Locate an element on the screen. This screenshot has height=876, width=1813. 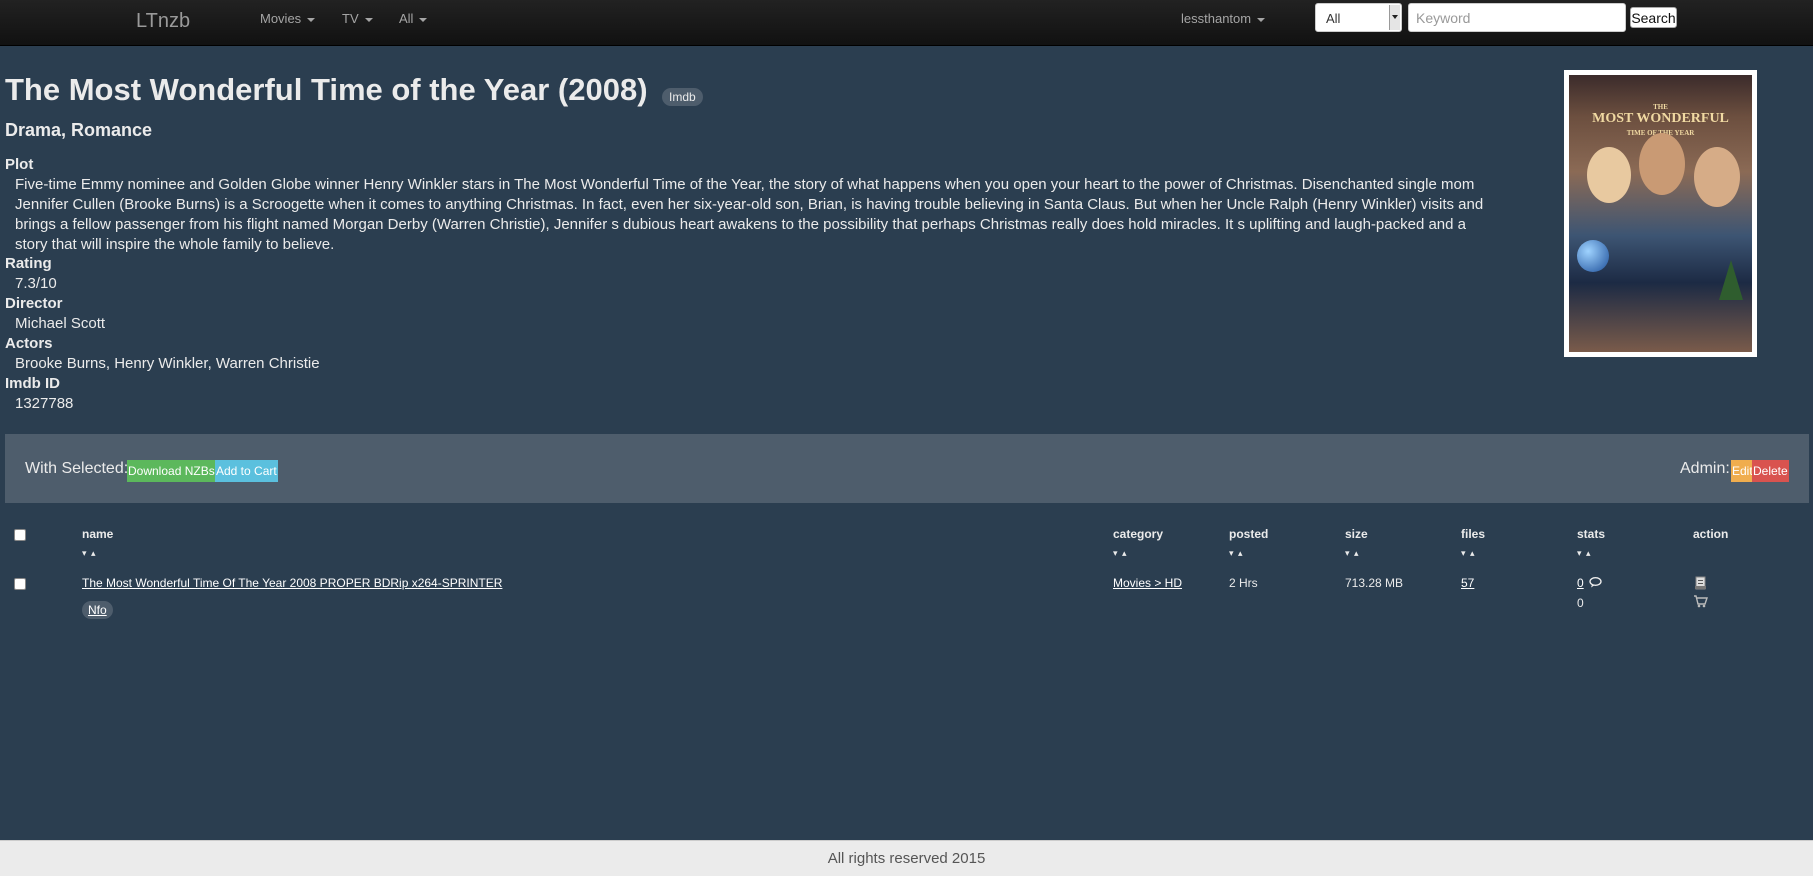
sort-category-icon: ▾ ▴ is located at coordinates (1120, 553).